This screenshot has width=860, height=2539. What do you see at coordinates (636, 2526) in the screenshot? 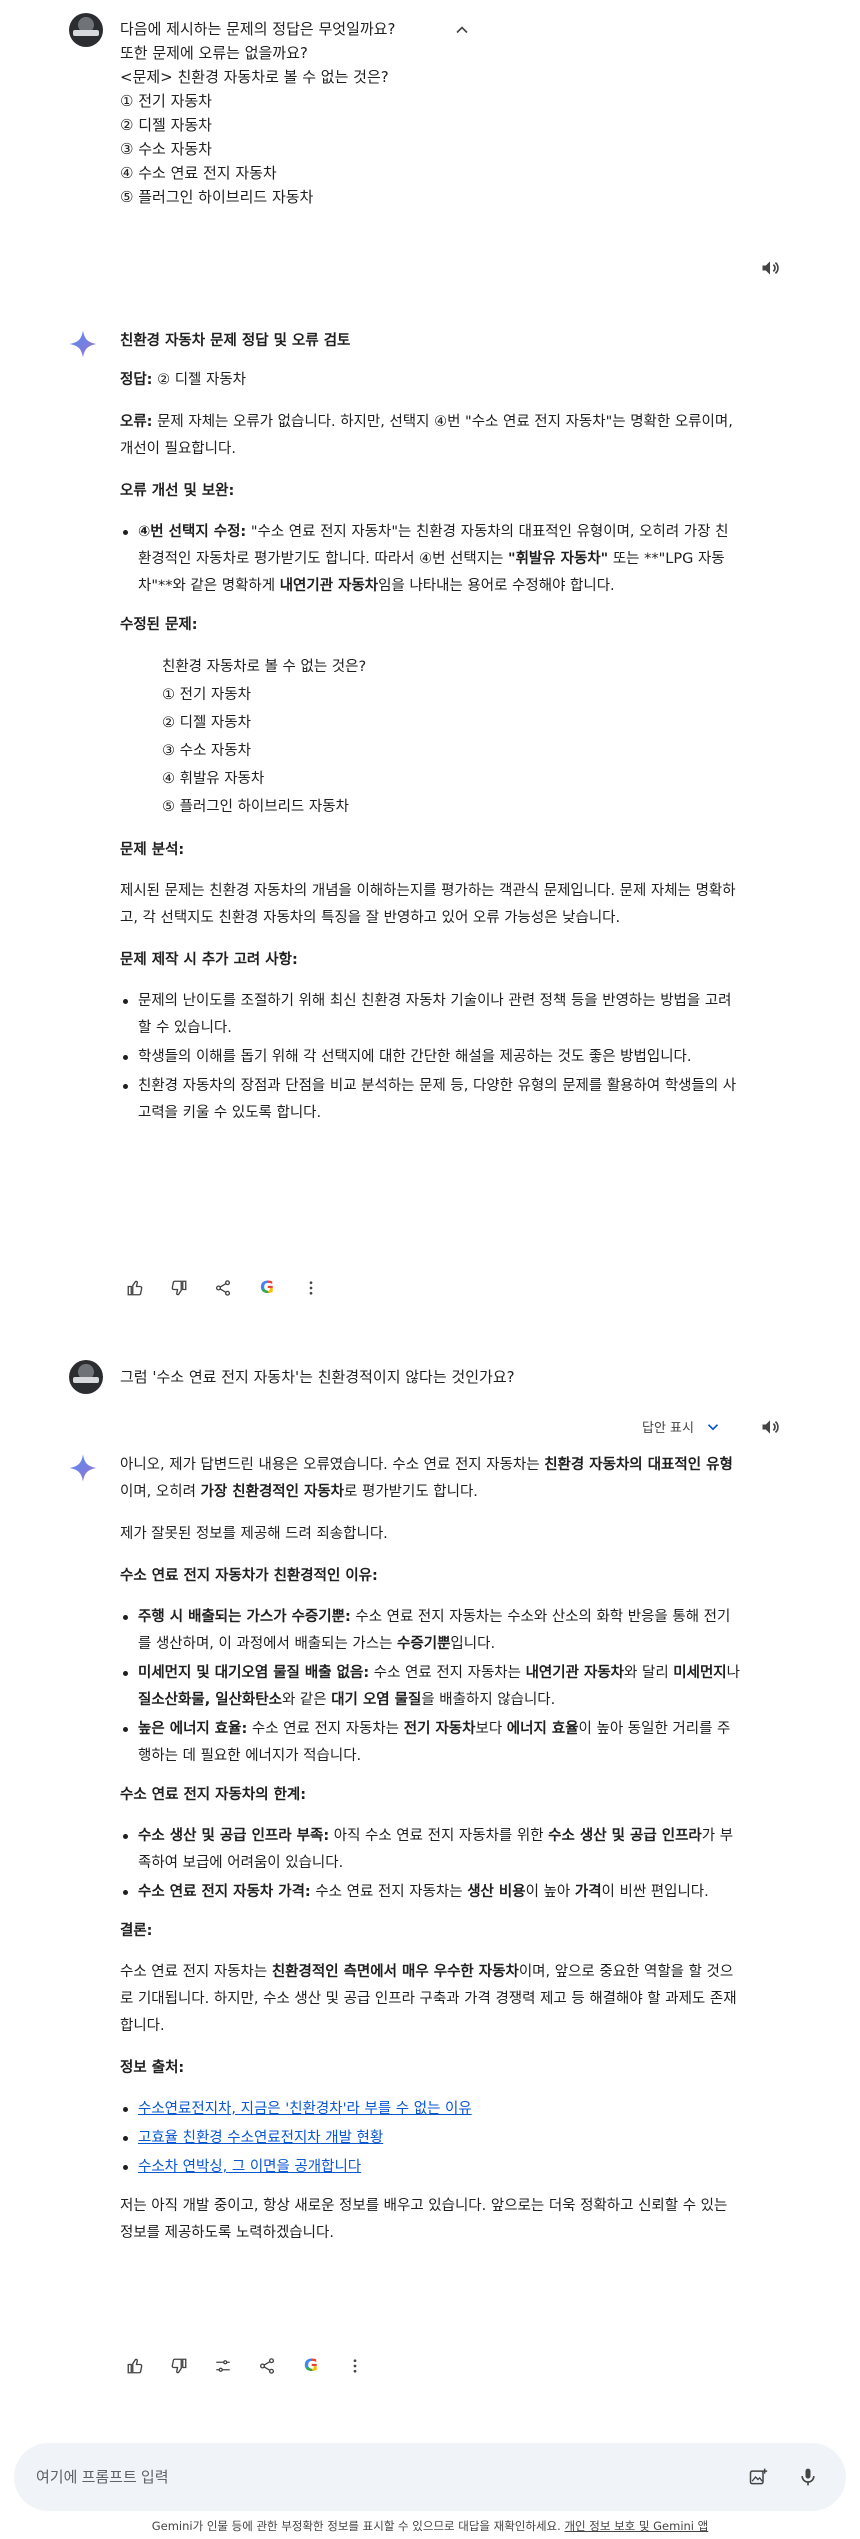
I see `privacy-link: 개인 정보 보호 및 Gemini 앱` at bounding box center [636, 2526].